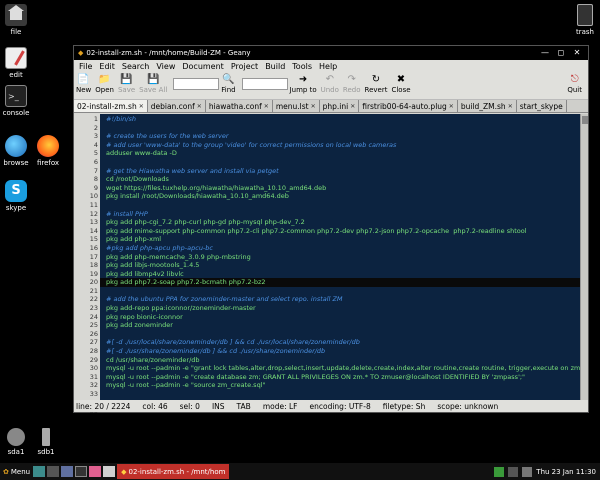  What do you see at coordinates (561, 53) in the screenshot?
I see `maximize-icon: ◻` at bounding box center [561, 53].